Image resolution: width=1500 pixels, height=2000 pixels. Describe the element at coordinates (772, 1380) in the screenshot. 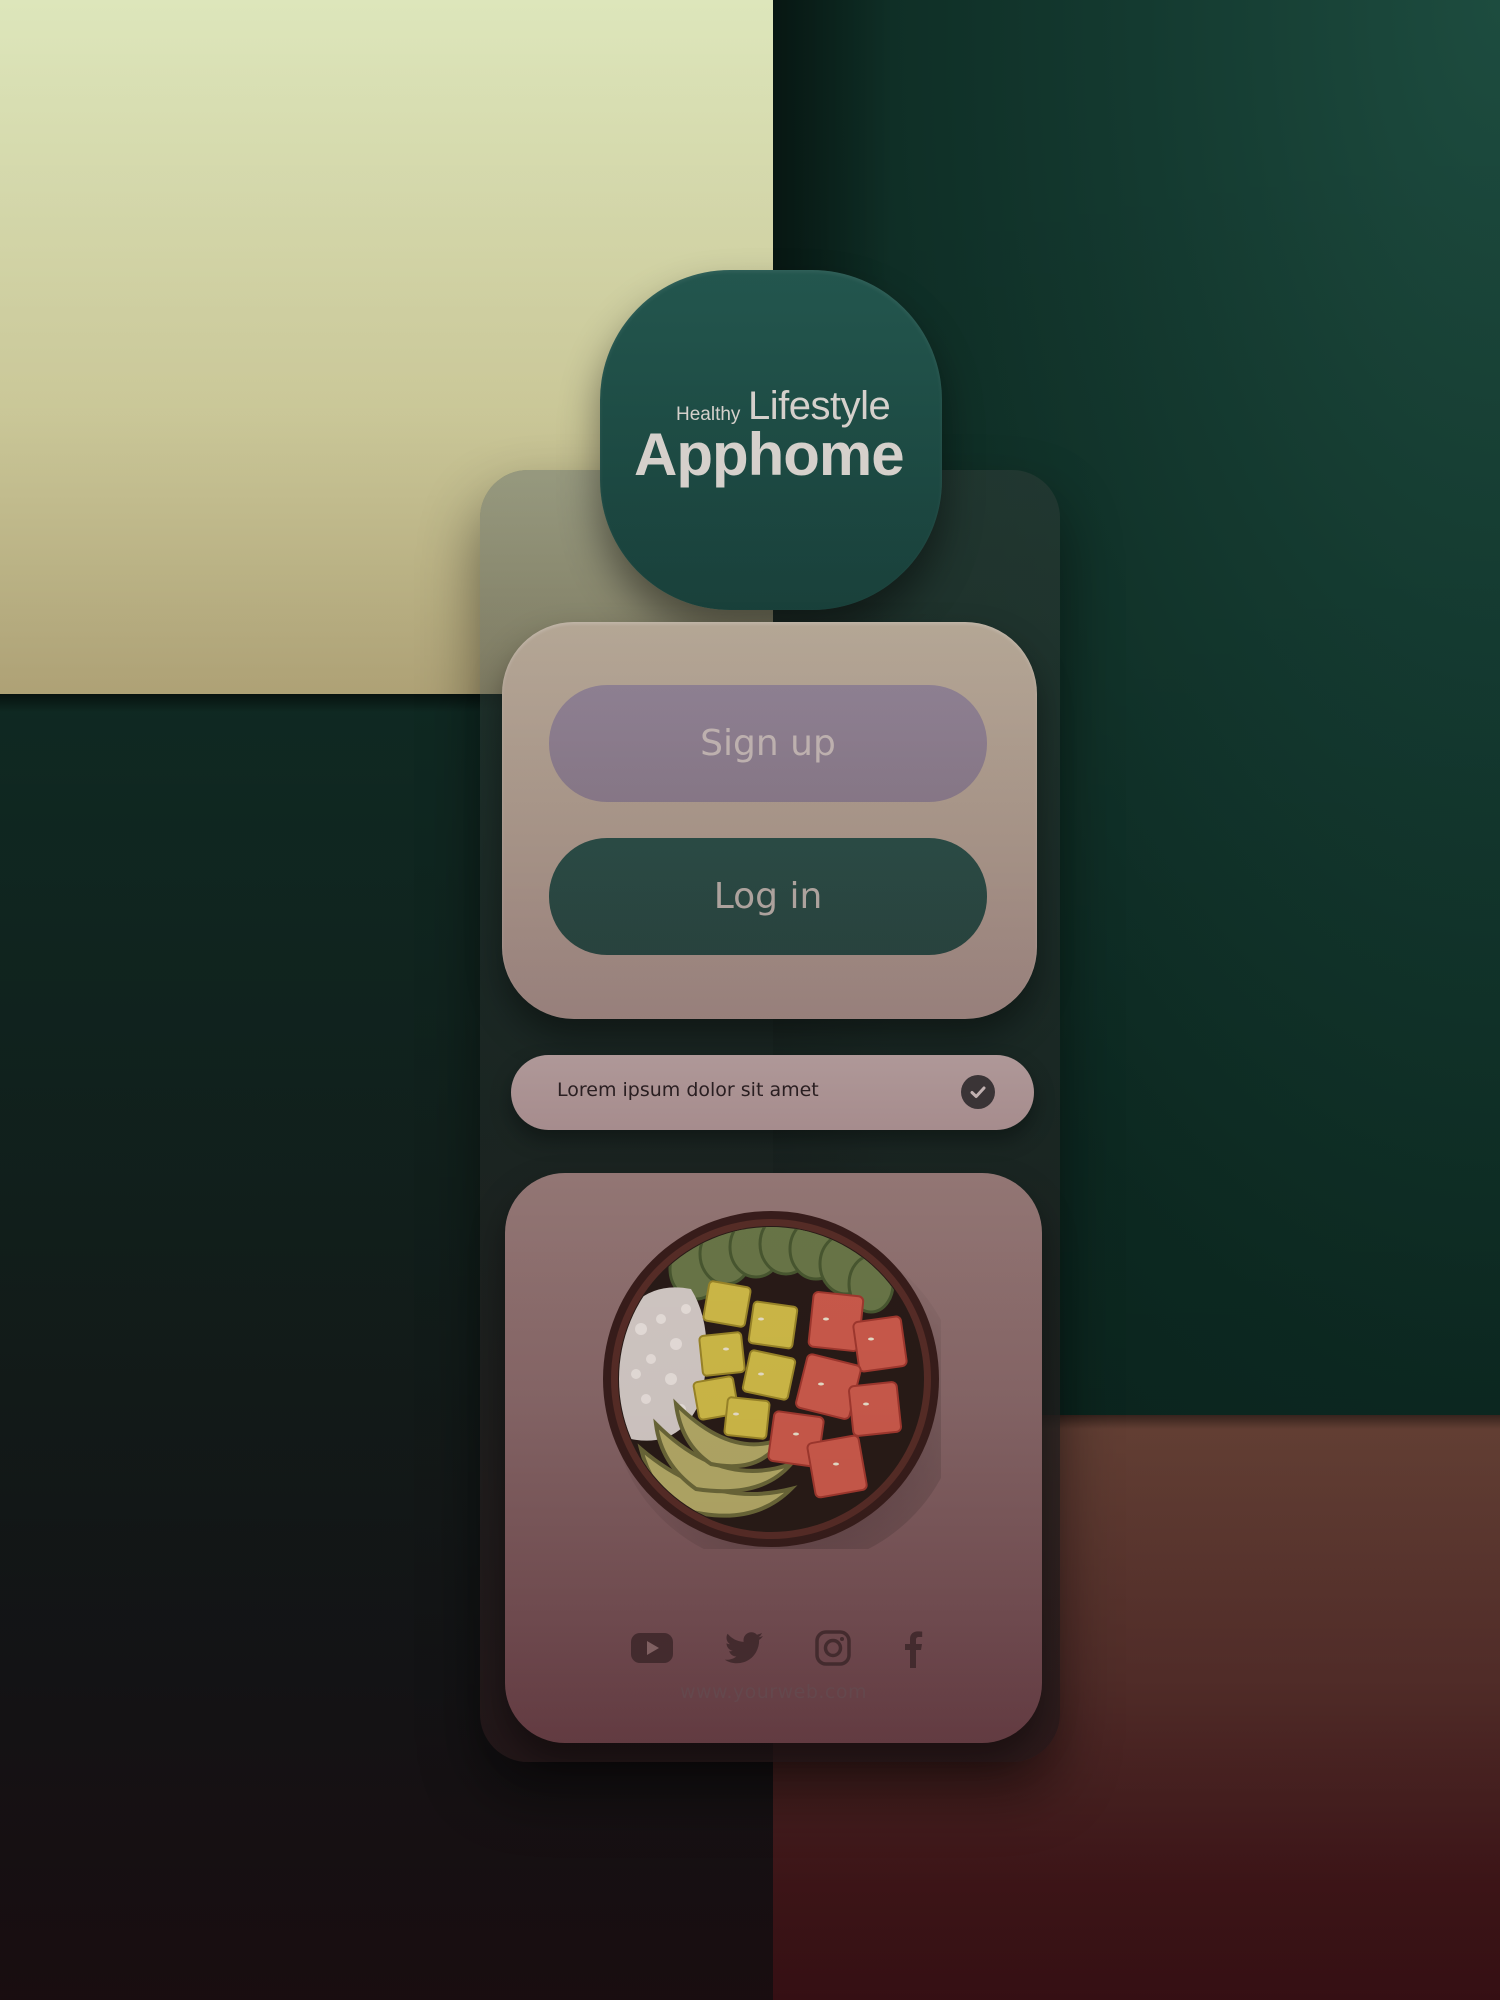

I see `poke-bowl-image` at that location.